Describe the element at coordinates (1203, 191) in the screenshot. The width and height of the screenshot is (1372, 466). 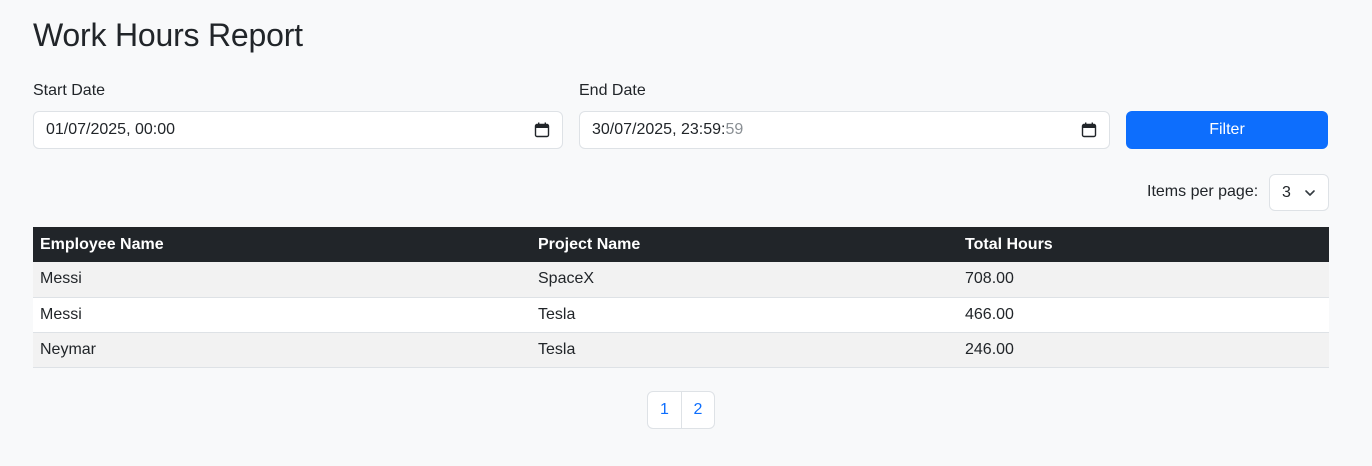
I see `items-per-page-label: Items per page:` at that location.